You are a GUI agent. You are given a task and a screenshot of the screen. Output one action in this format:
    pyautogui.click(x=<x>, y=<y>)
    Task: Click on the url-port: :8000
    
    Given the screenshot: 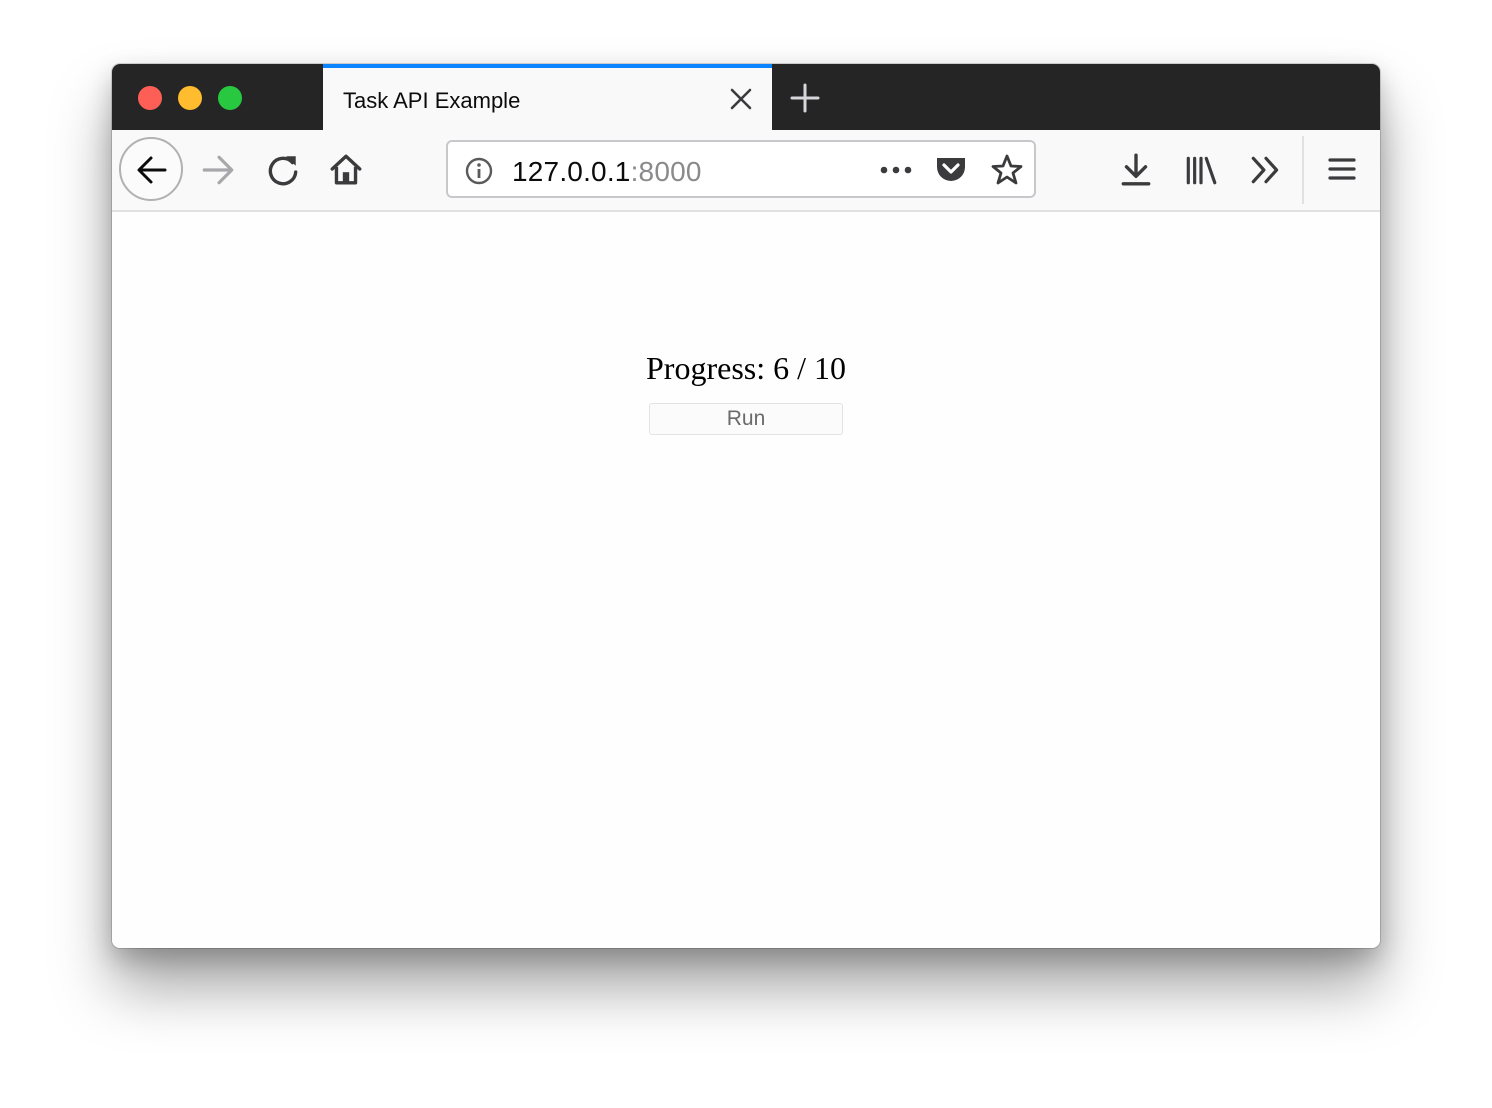 What is the action you would take?
    pyautogui.click(x=666, y=171)
    